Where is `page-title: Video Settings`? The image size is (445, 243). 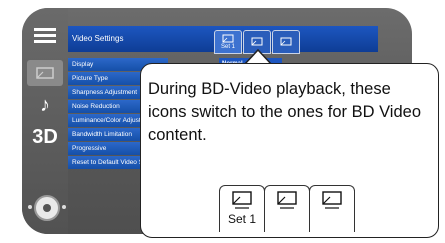 page-title: Video Settings is located at coordinates (98, 38).